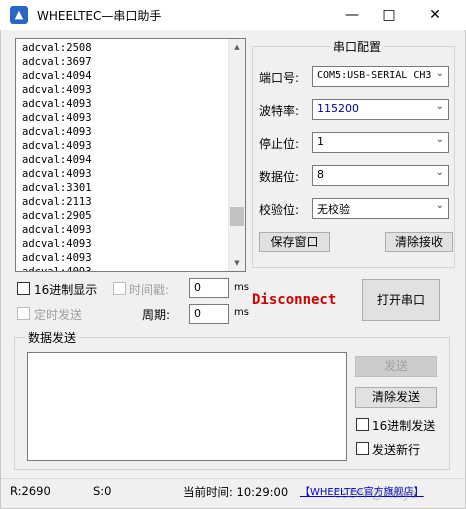 This screenshot has width=466, height=509. Describe the element at coordinates (241, 312) in the screenshot. I see `period-unit: ms` at that location.